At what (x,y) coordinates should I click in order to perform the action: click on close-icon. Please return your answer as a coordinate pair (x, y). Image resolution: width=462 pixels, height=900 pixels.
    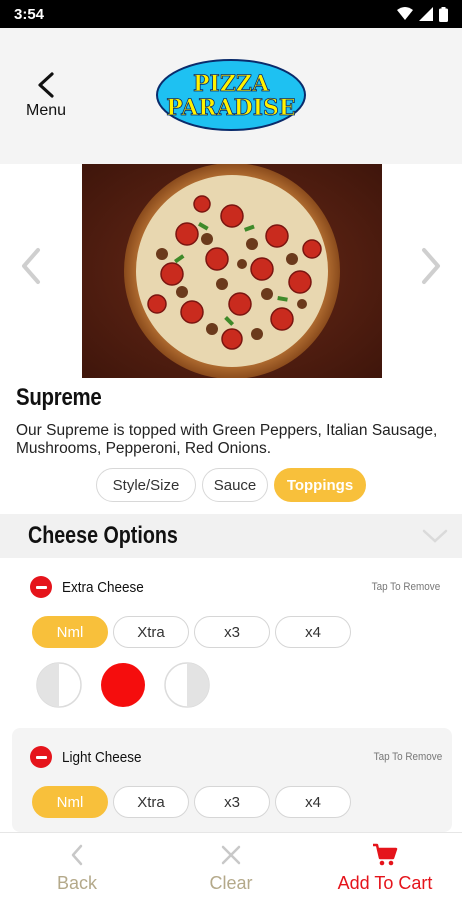
    Looking at the image, I should click on (231, 855).